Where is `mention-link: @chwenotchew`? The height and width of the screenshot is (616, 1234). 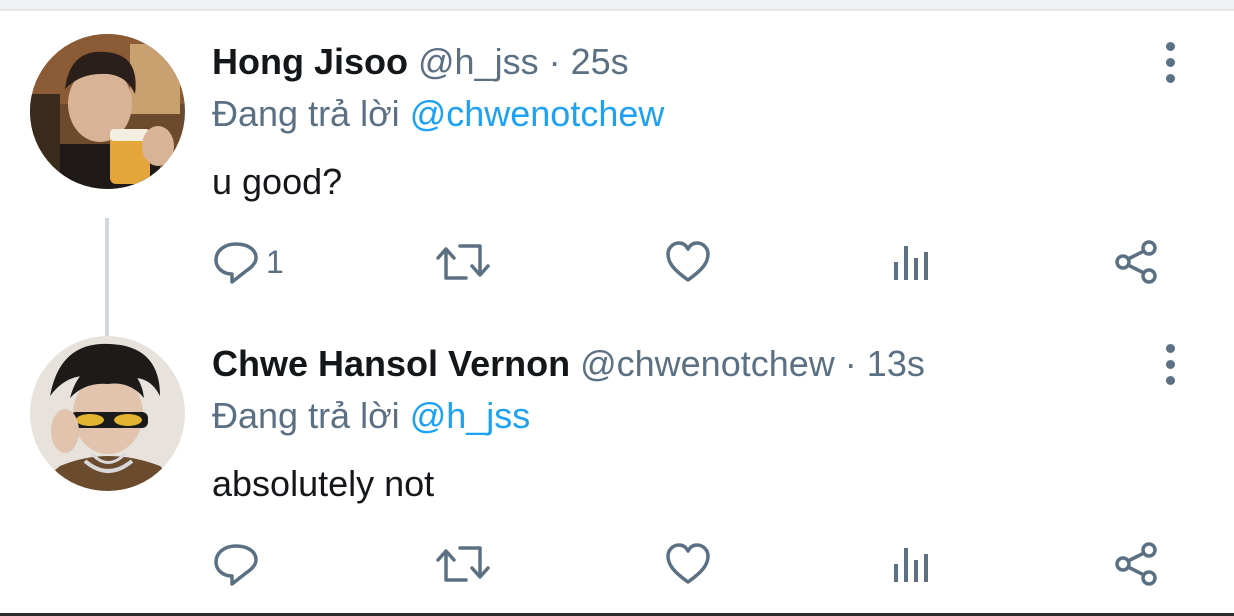
mention-link: @chwenotchew is located at coordinates (537, 113).